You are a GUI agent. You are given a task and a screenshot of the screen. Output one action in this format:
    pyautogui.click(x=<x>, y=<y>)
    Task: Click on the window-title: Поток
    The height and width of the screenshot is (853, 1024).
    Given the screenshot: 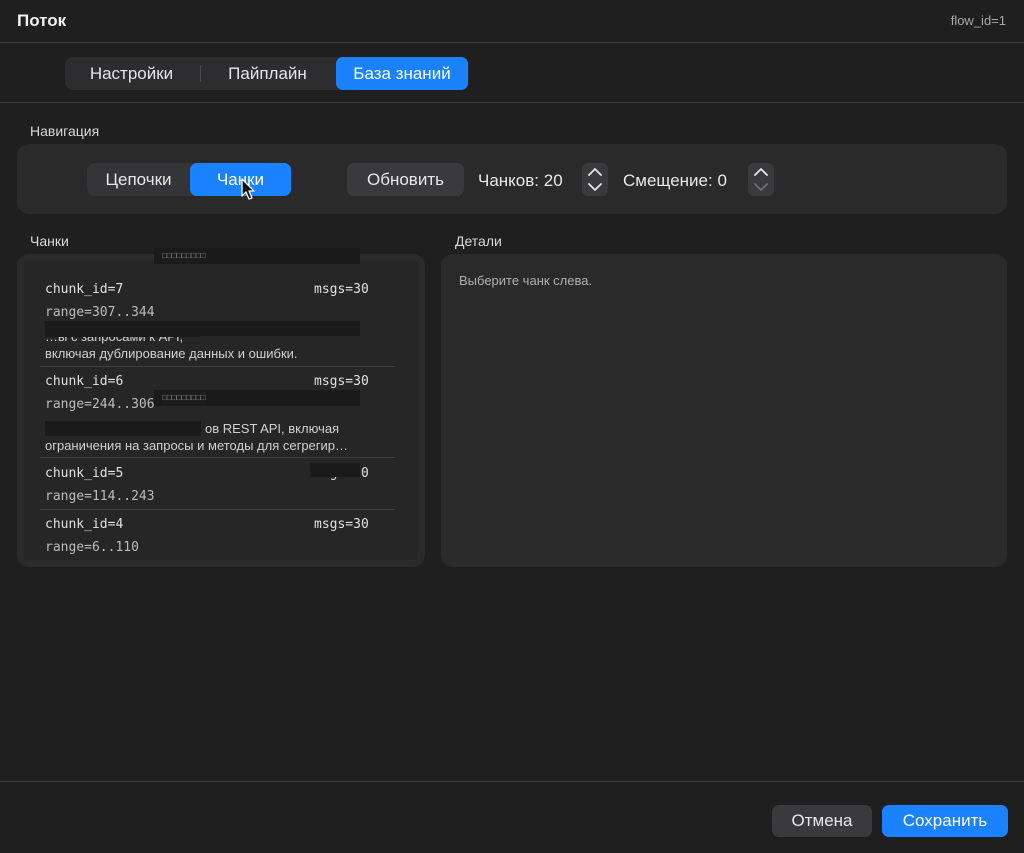 What is the action you would take?
    pyautogui.click(x=42, y=20)
    